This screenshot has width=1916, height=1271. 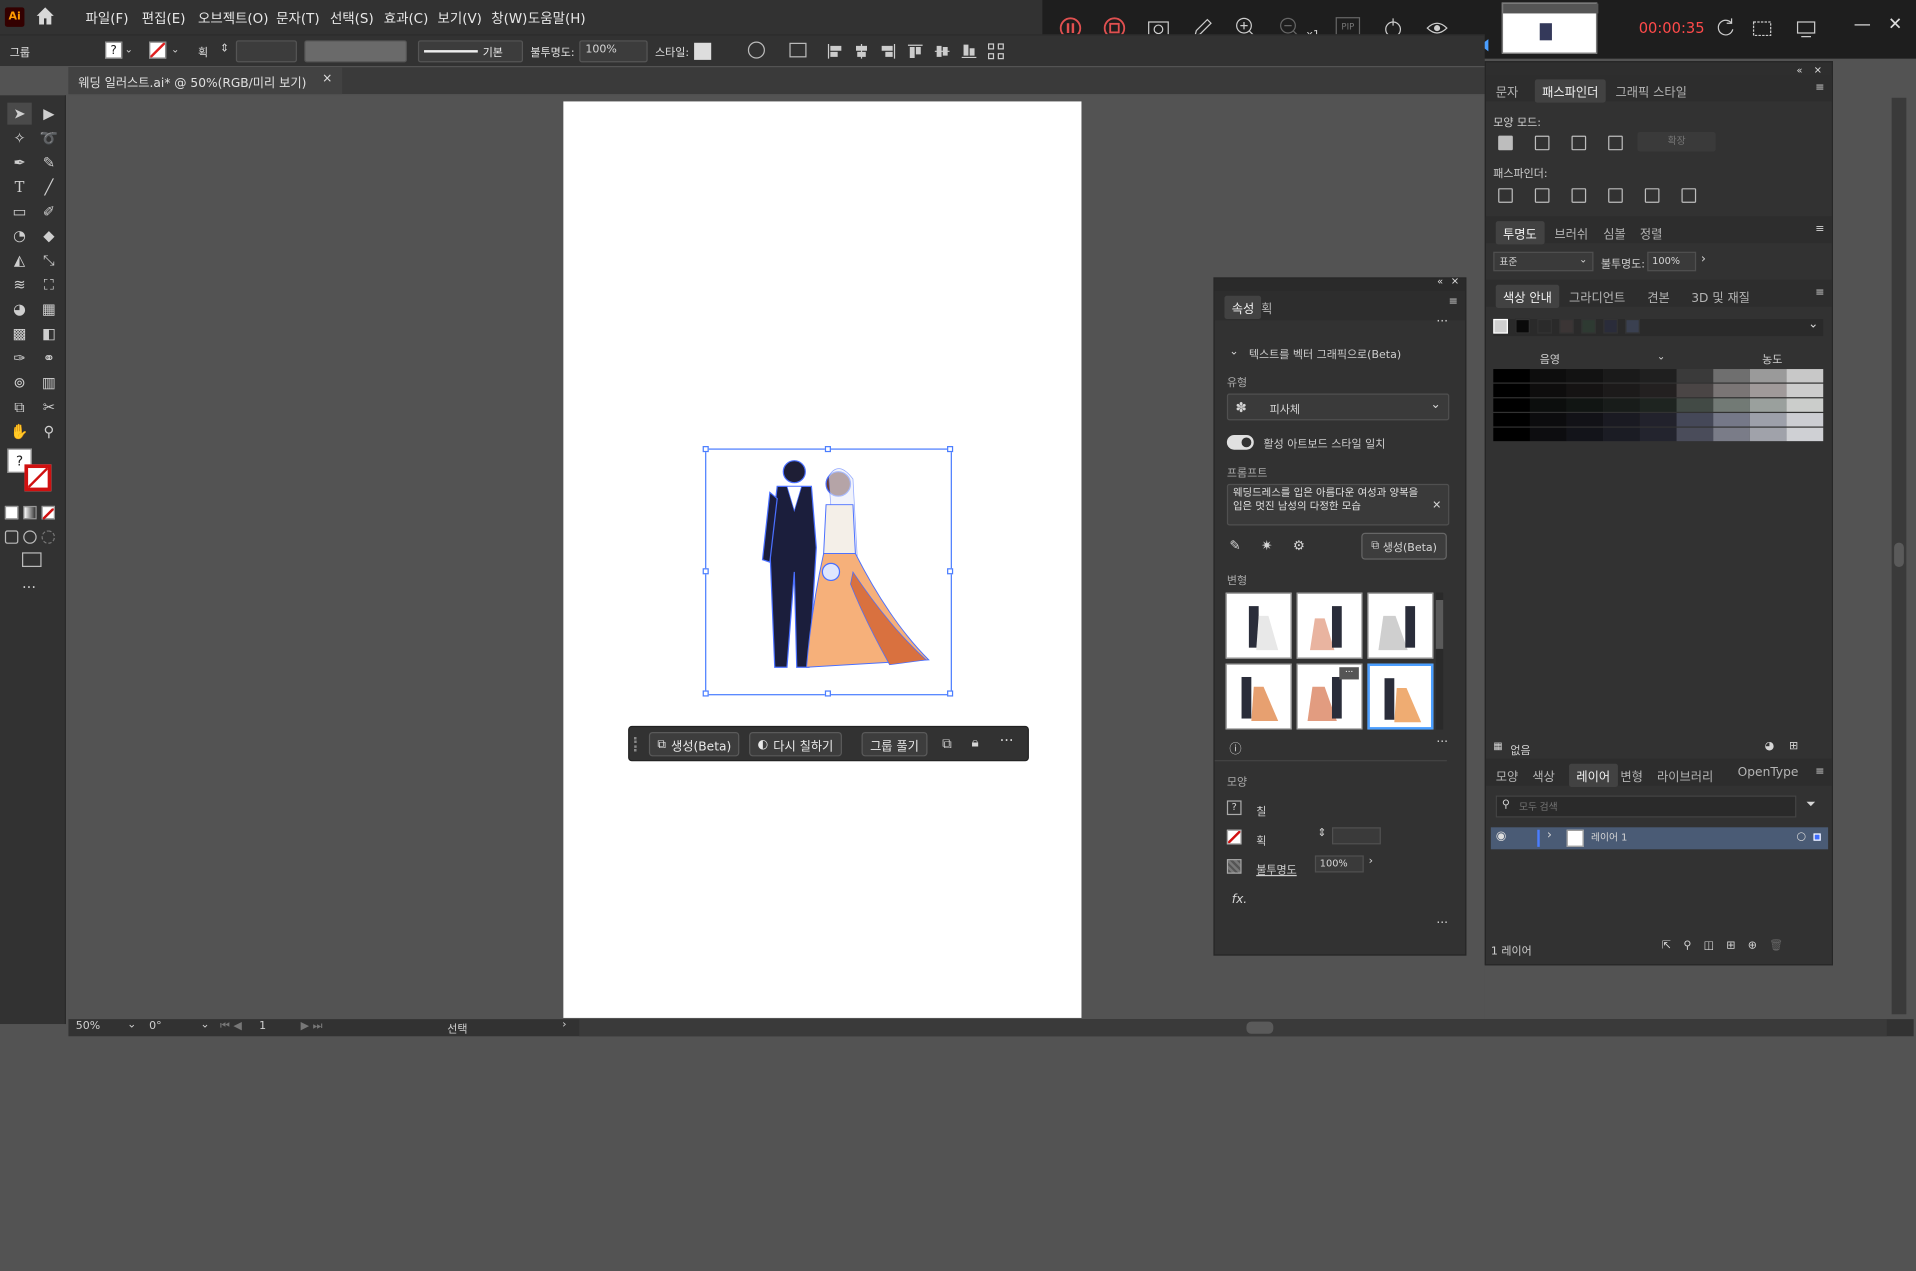 What do you see at coordinates (1806, 28) in the screenshot?
I see `options-icon` at bounding box center [1806, 28].